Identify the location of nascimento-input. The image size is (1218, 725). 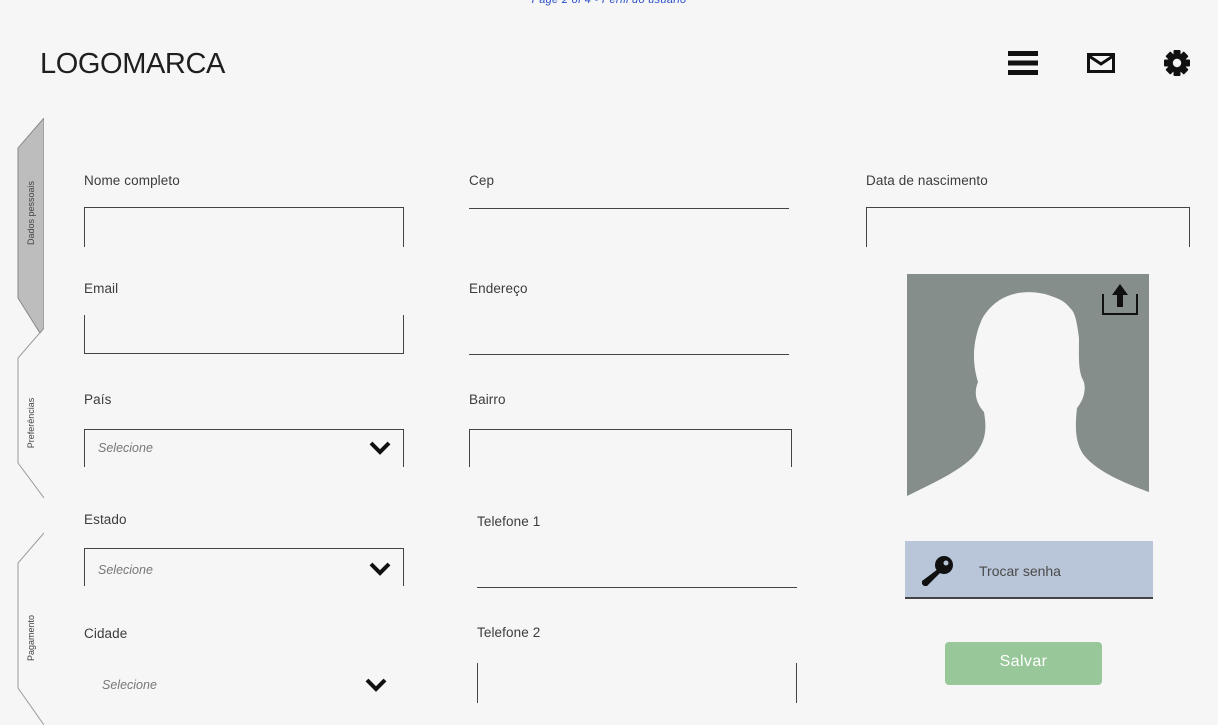
(1028, 227).